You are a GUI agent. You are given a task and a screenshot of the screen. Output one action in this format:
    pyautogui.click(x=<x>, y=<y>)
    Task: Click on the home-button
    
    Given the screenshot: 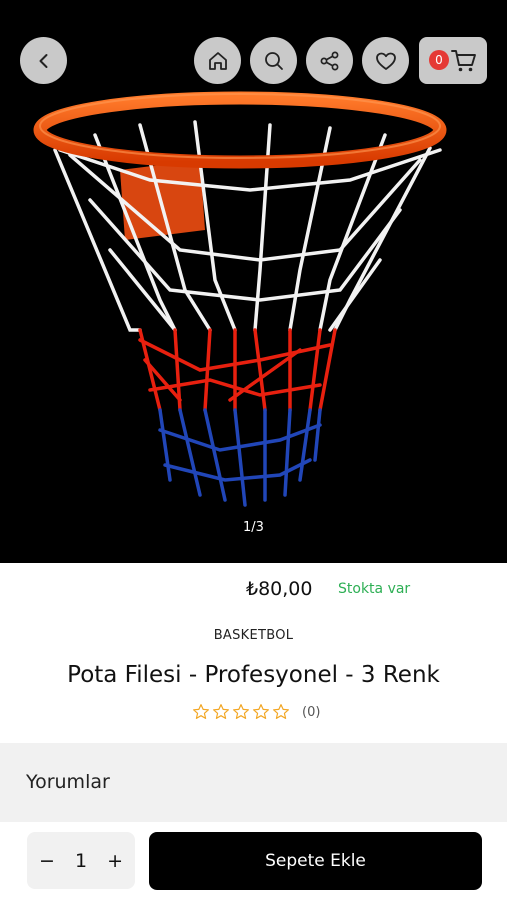 What is the action you would take?
    pyautogui.click(x=217, y=60)
    